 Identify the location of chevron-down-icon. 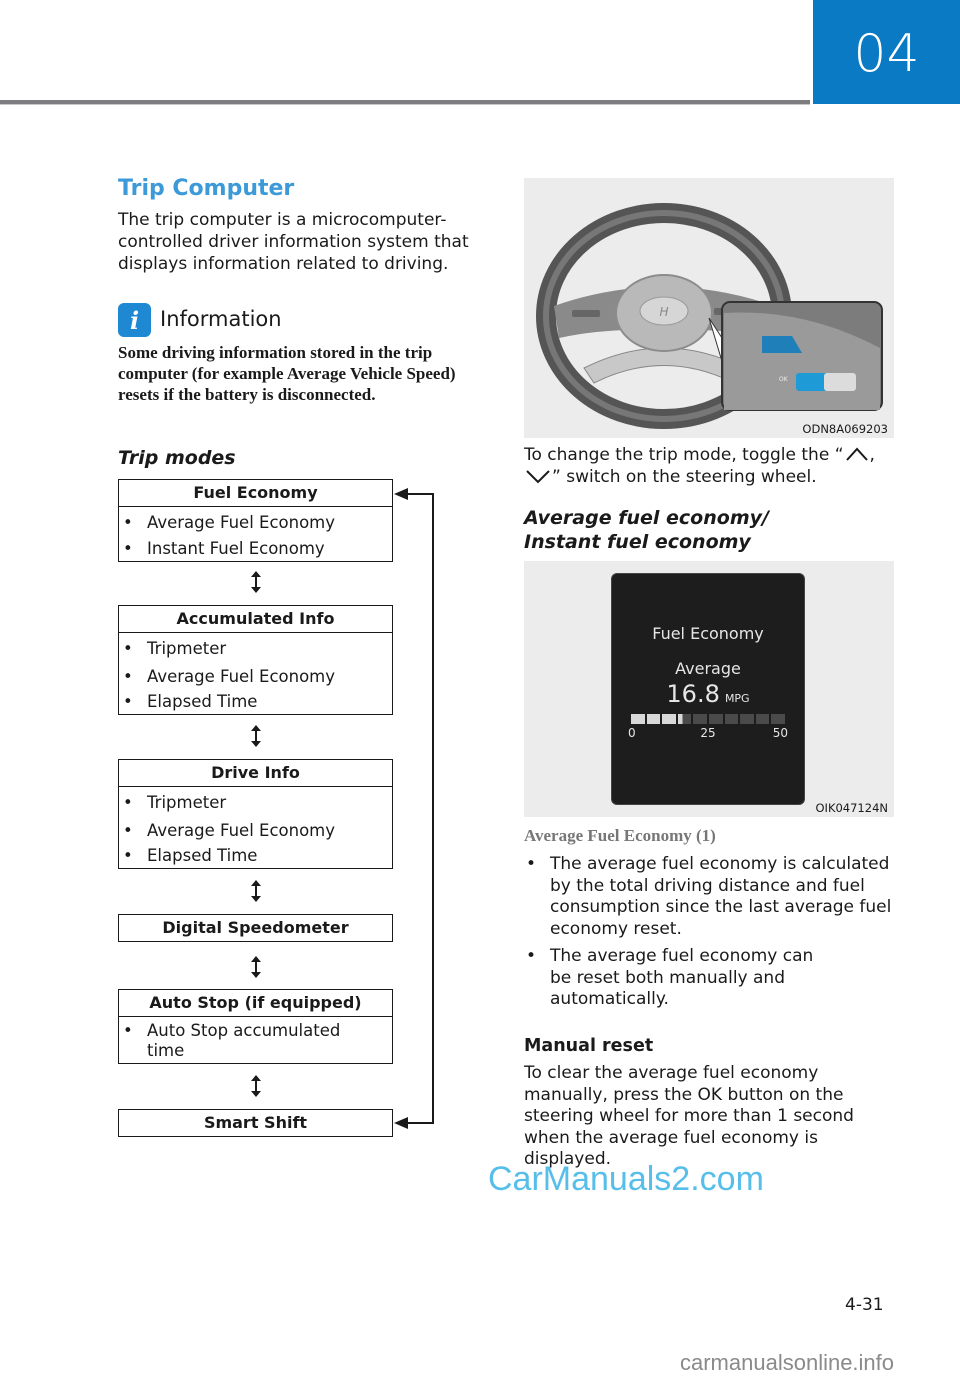
(538, 477).